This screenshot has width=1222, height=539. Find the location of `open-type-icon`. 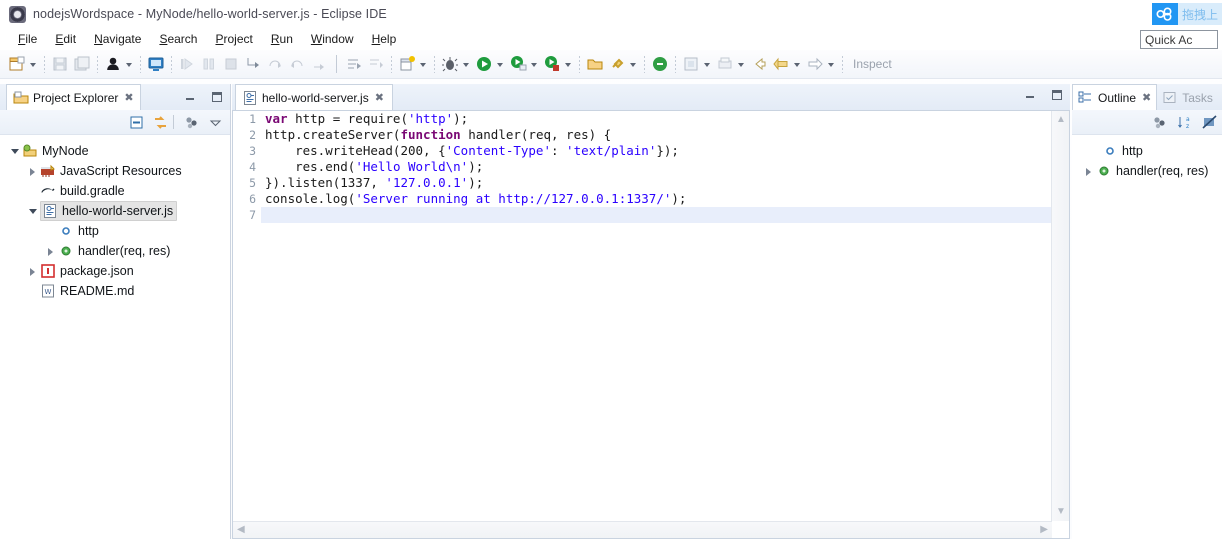

open-type-icon is located at coordinates (595, 64).